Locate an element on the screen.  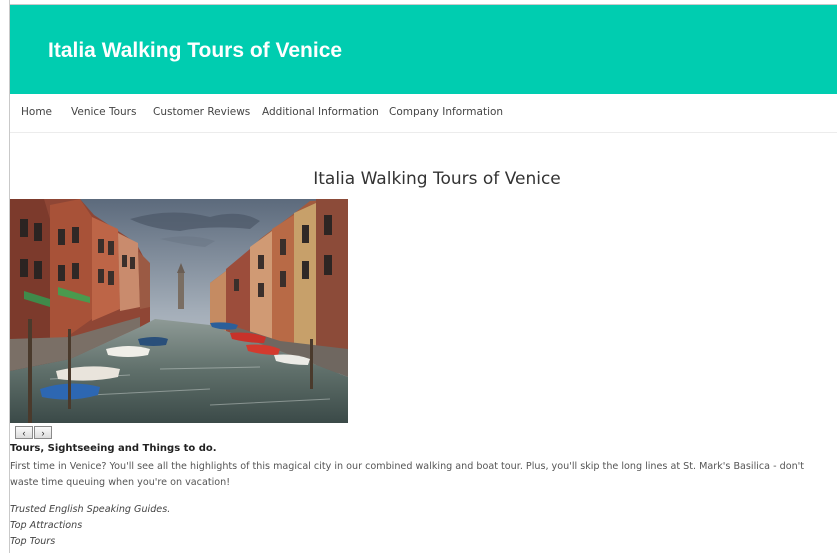
feature-item-guides: Trusted English Speaking Guides. is located at coordinates (90, 509).